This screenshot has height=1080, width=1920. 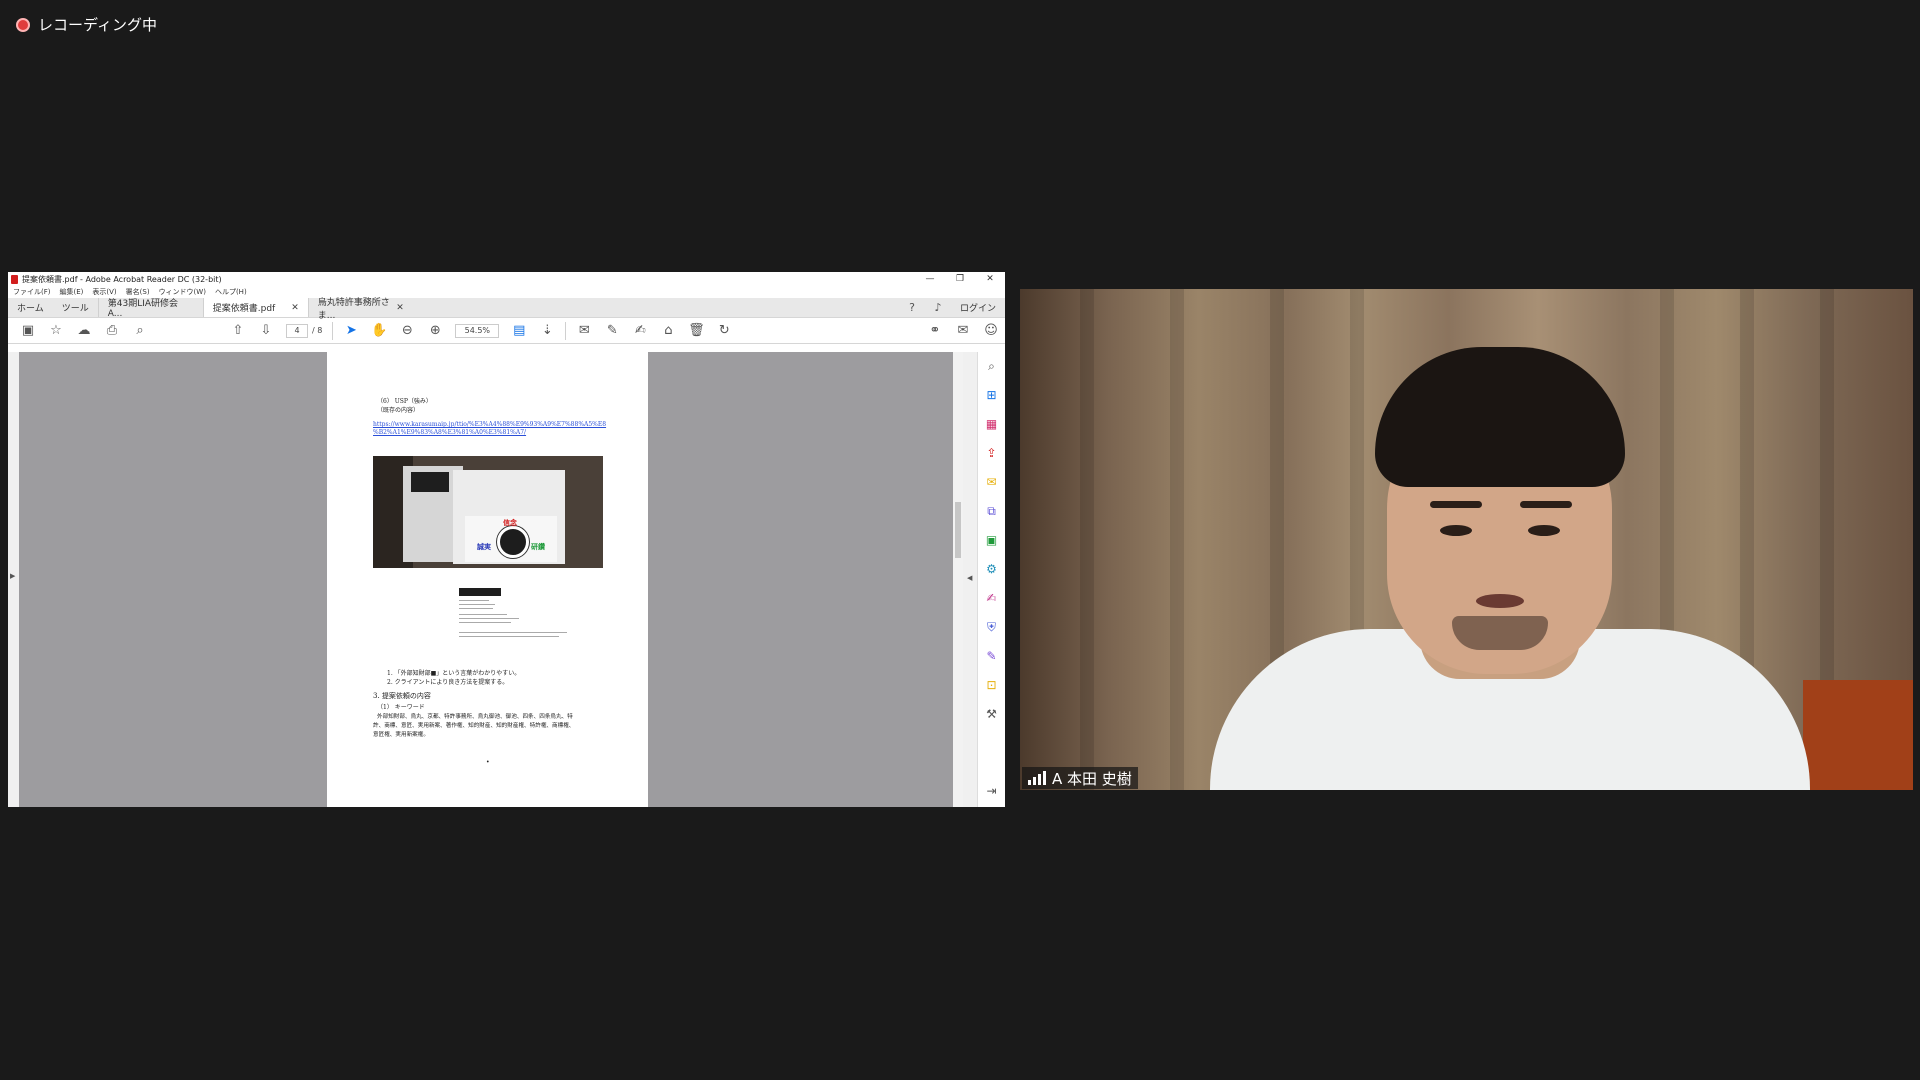 I want to click on page-navigator: 4 / 8, so click(x=304, y=330).